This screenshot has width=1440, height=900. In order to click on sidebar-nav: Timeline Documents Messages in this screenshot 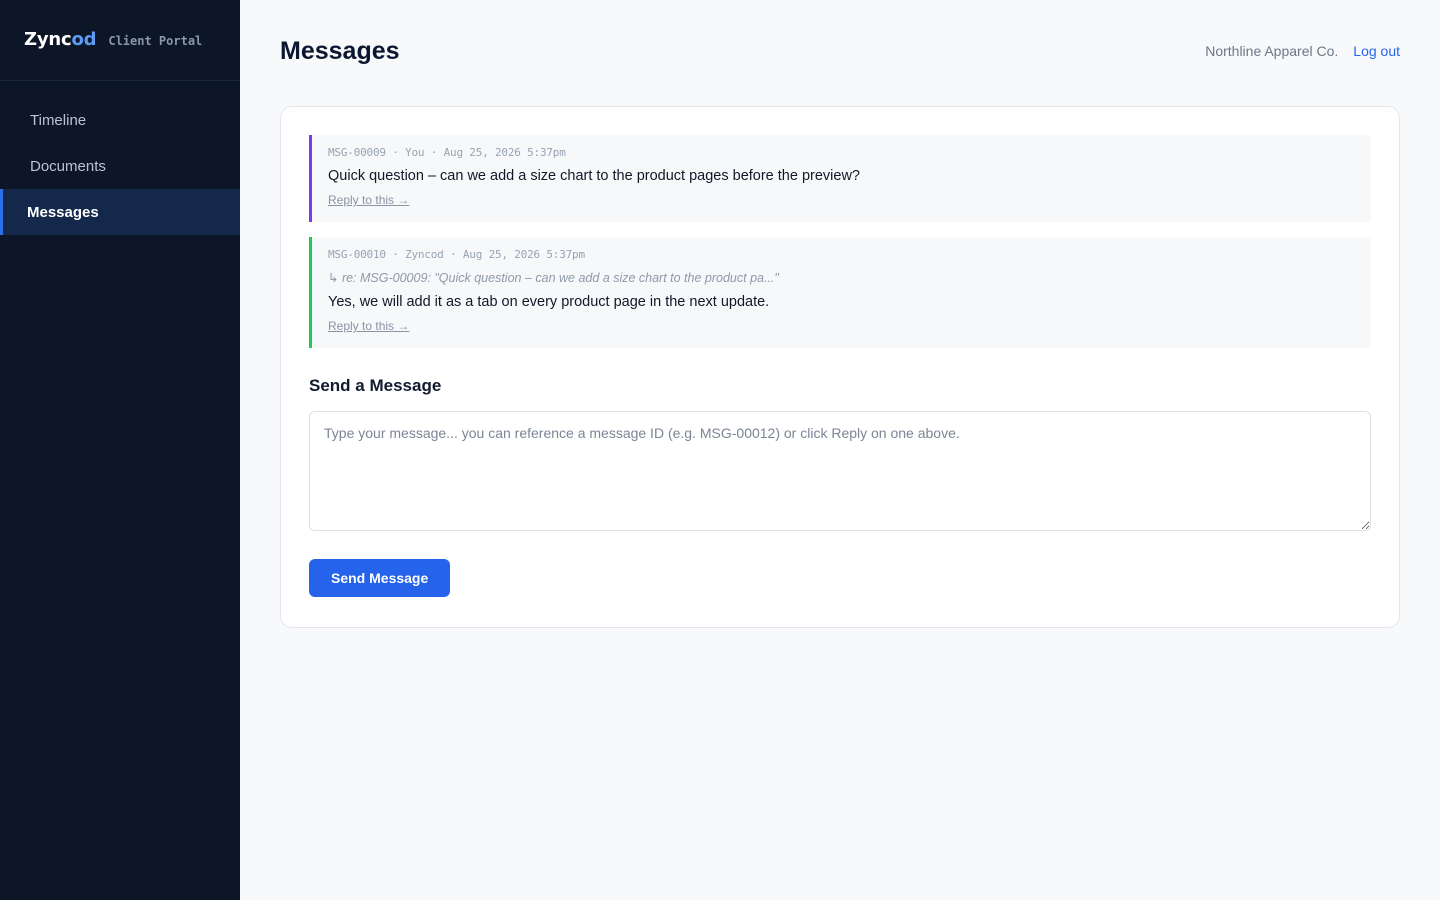, I will do `click(120, 158)`.